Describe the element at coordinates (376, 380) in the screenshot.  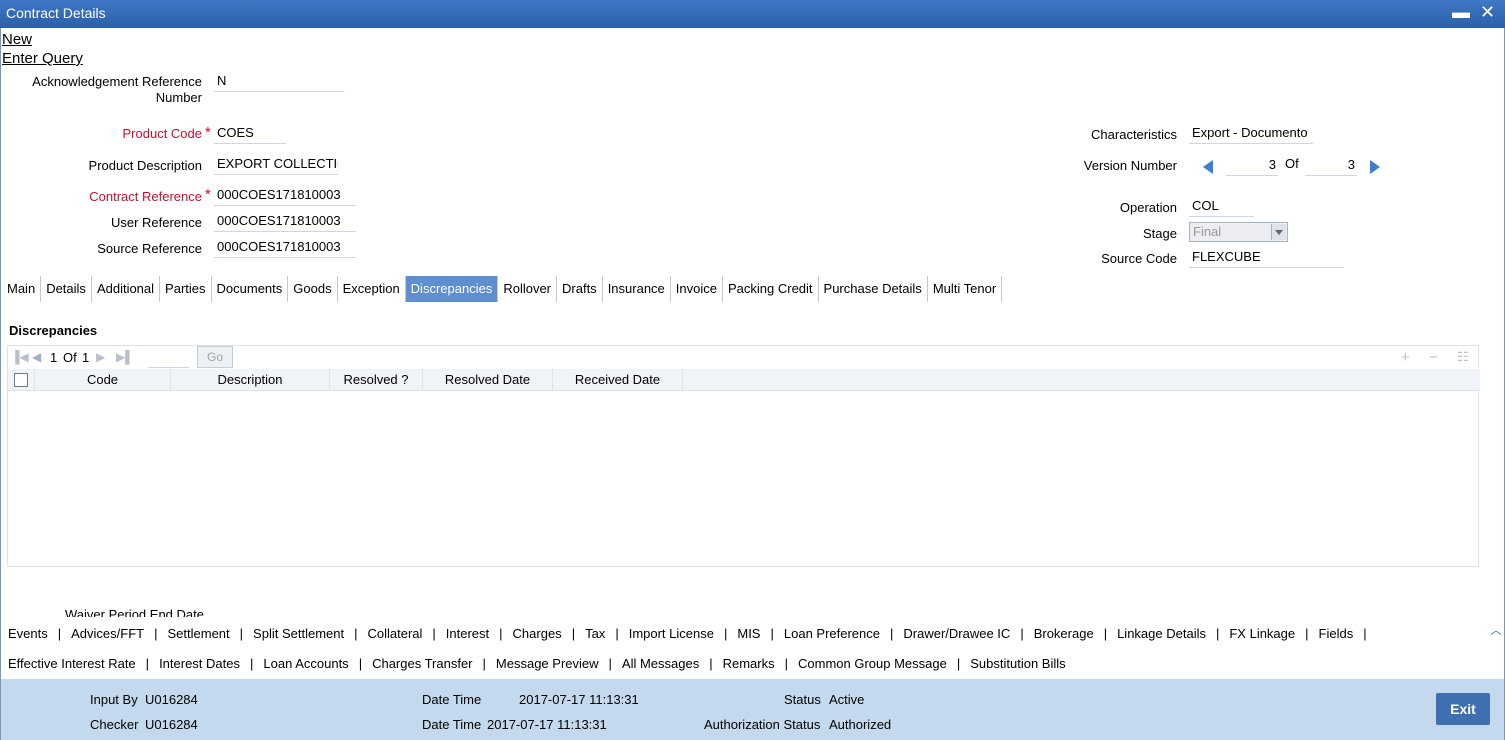
I see `column-header-resolved: Resolved ?` at that location.